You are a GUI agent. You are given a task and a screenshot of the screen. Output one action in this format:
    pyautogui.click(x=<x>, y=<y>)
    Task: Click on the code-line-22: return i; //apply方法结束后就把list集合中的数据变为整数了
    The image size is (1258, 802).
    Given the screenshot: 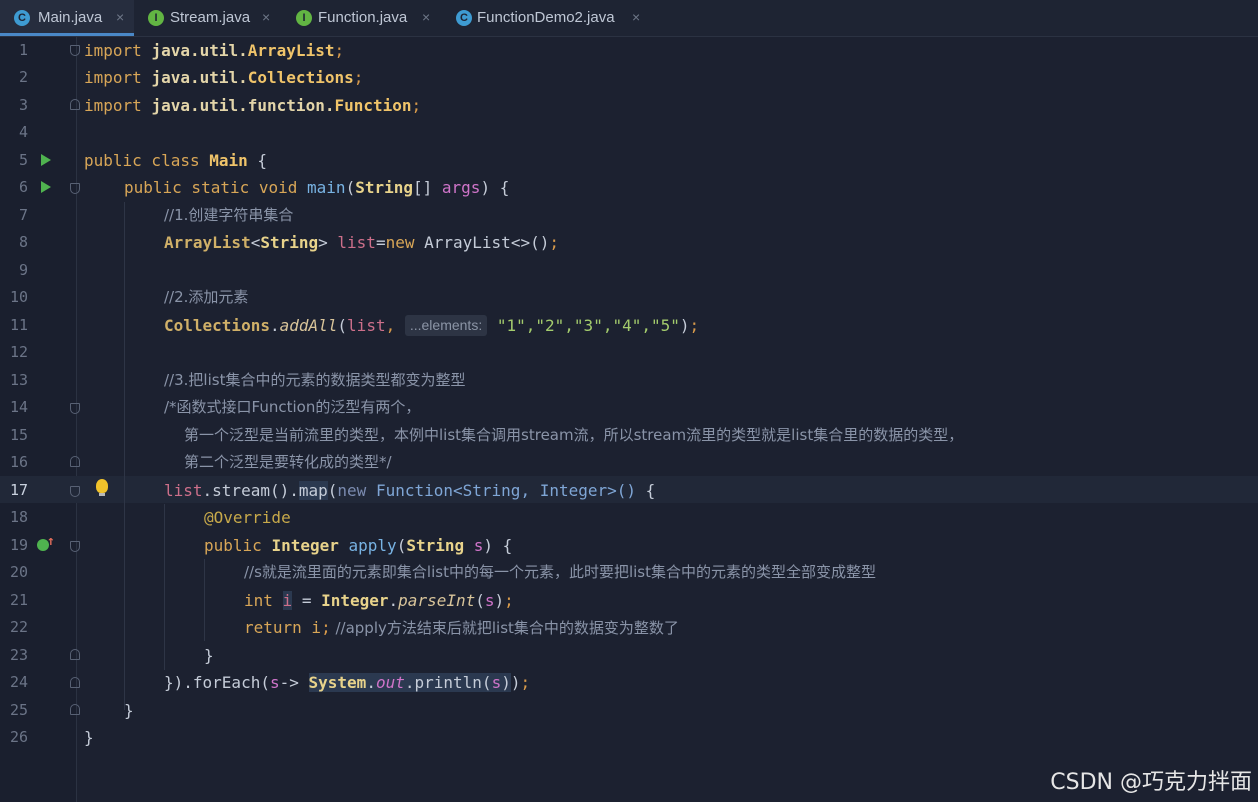 What is the action you would take?
    pyautogui.click(x=461, y=627)
    